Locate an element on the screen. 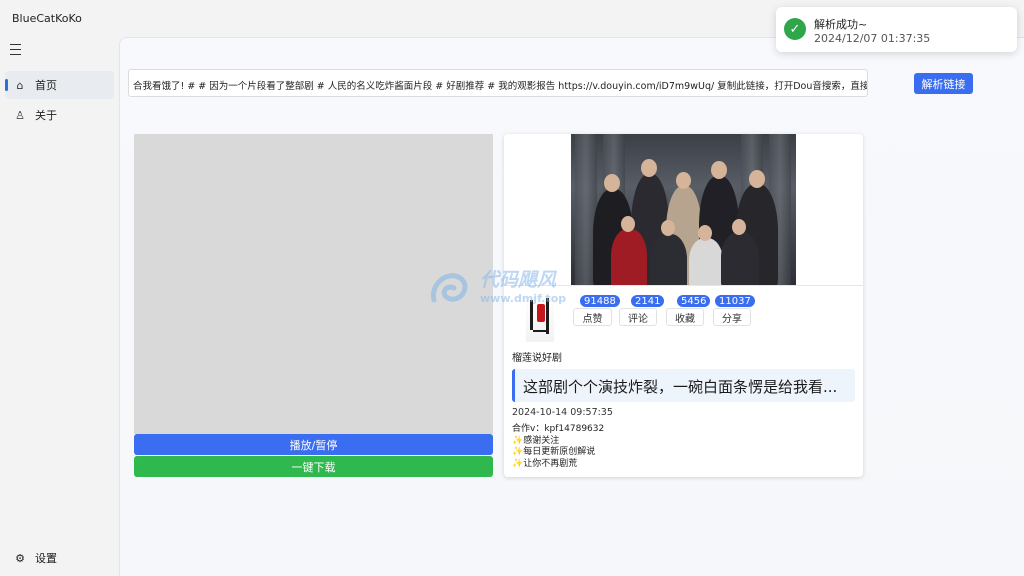 Image resolution: width=1024 pixels, height=576 pixels. sidebar-item-label: 关于 is located at coordinates (46, 115).